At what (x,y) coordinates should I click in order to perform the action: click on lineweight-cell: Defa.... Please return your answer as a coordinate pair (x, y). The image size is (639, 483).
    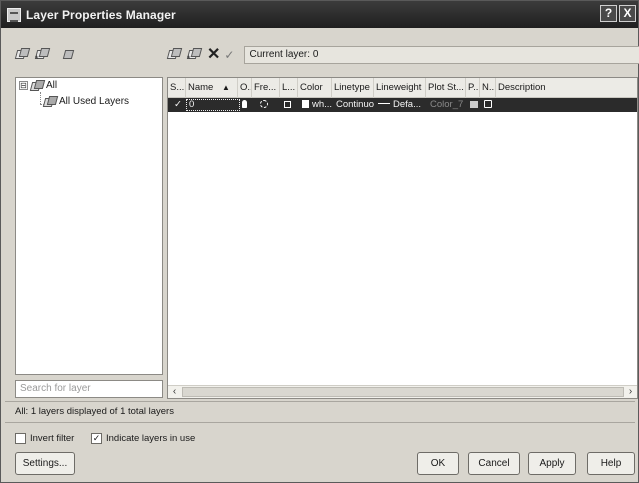
    Looking at the image, I should click on (401, 105).